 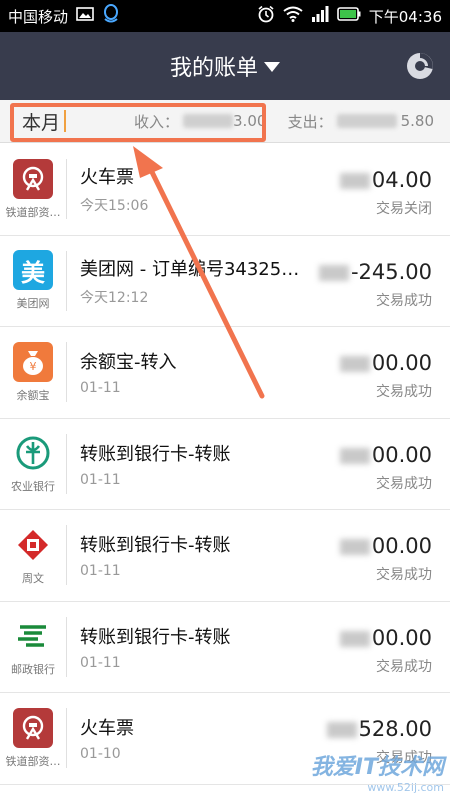 I want to click on merchant-label: 邮政银行, so click(x=33, y=670).